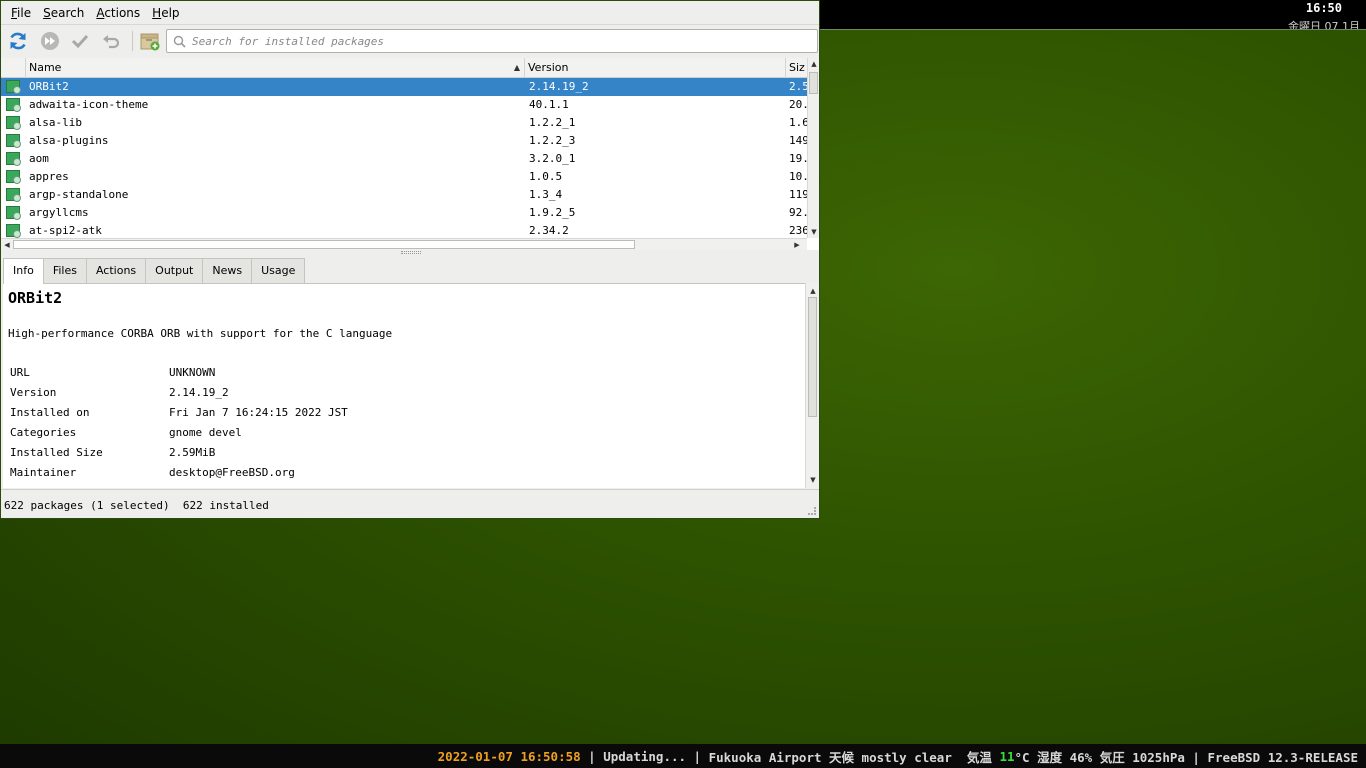  What do you see at coordinates (56, 452) in the screenshot?
I see `info-label: Installed Size` at bounding box center [56, 452].